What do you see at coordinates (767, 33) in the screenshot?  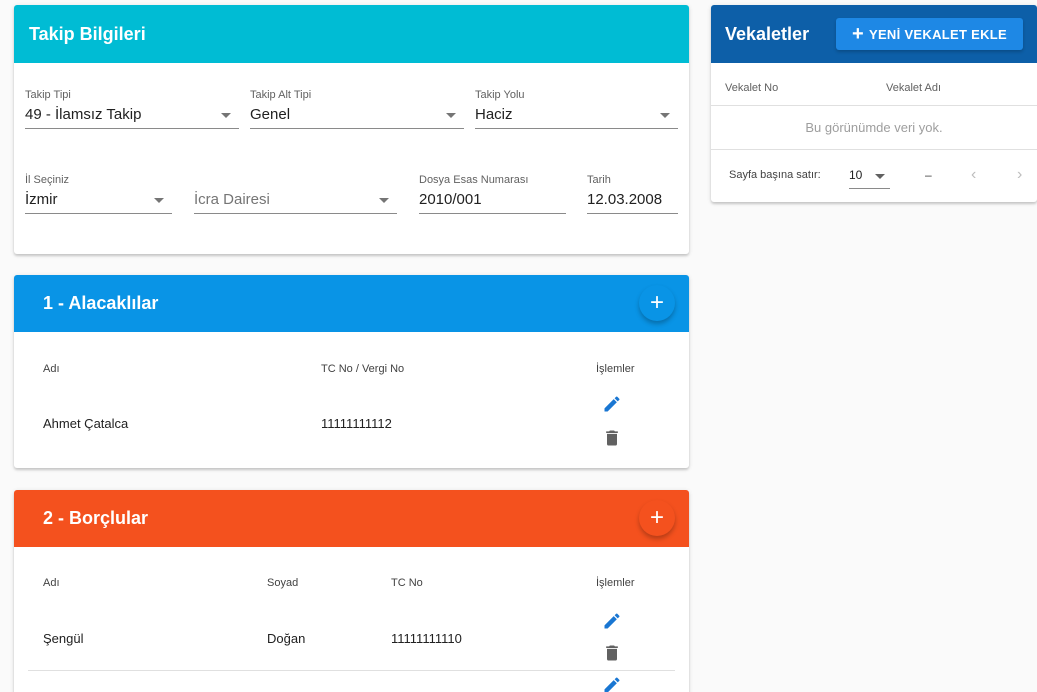 I see `vekaletler-title: Vekaletler` at bounding box center [767, 33].